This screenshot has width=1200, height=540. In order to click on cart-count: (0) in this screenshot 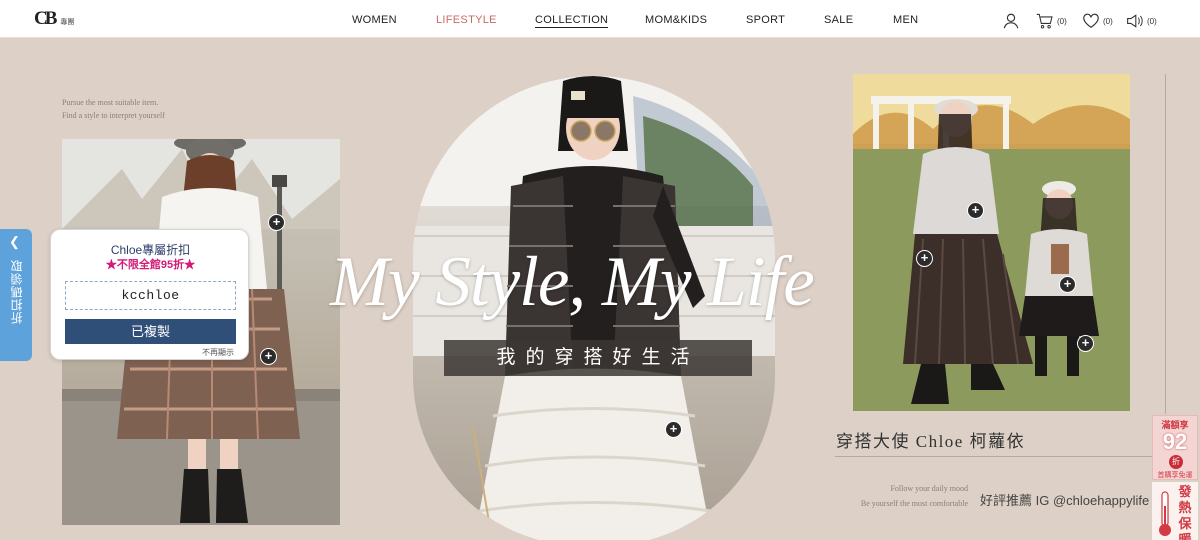, I will do `click(1062, 21)`.